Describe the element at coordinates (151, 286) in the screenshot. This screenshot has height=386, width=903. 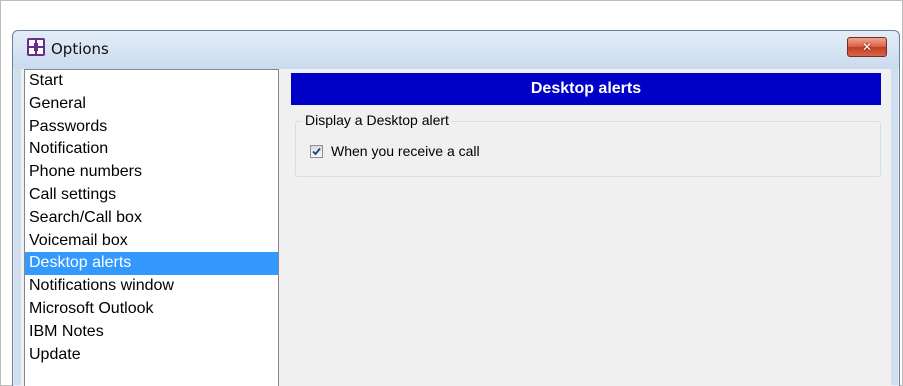
I see `sidebar-item-notifications-window: Notifications window` at that location.